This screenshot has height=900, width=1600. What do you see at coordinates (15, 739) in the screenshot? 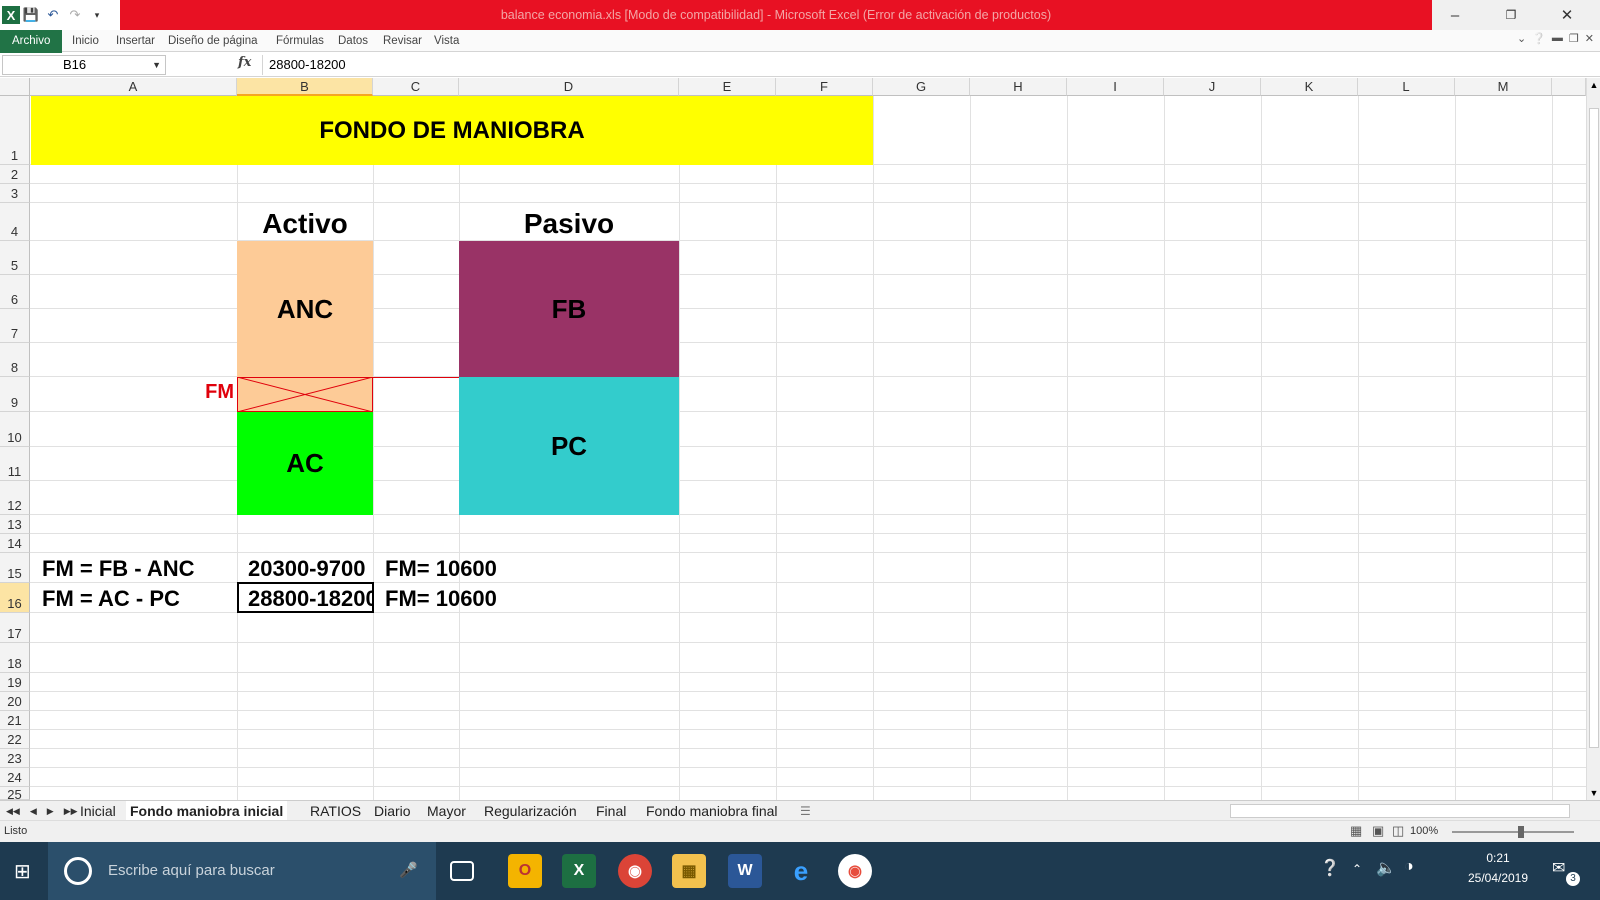
I see `row-header-22: 22` at bounding box center [15, 739].